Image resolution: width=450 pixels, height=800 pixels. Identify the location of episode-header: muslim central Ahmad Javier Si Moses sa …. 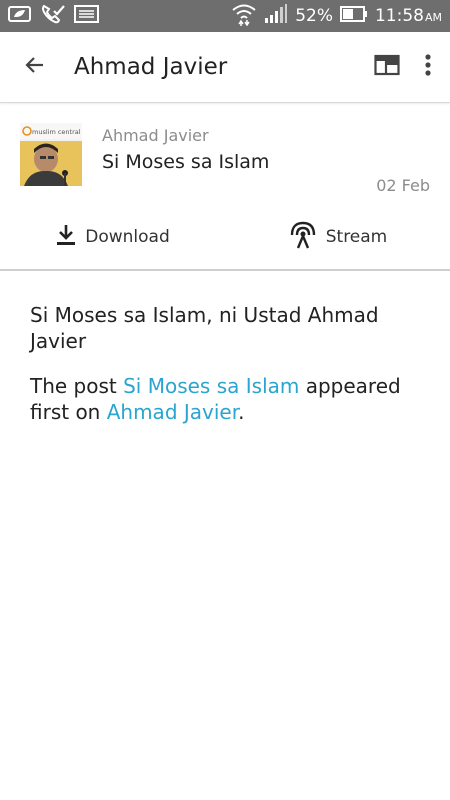
(225, 154).